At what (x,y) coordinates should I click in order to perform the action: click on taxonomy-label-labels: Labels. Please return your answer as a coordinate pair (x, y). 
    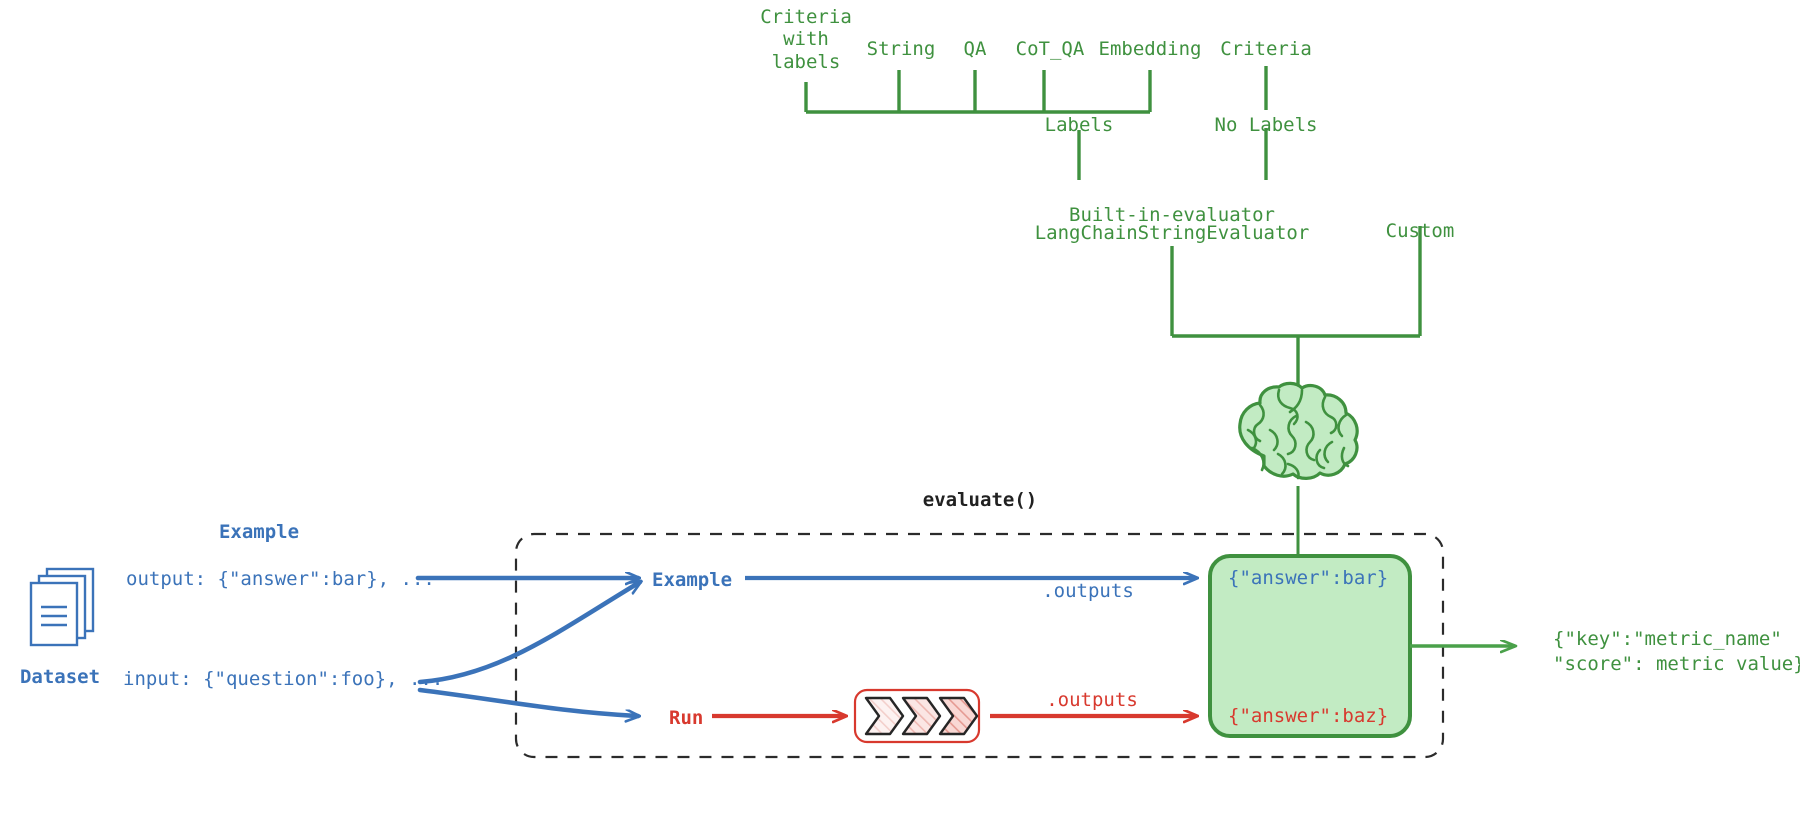
    Looking at the image, I should click on (1079, 125).